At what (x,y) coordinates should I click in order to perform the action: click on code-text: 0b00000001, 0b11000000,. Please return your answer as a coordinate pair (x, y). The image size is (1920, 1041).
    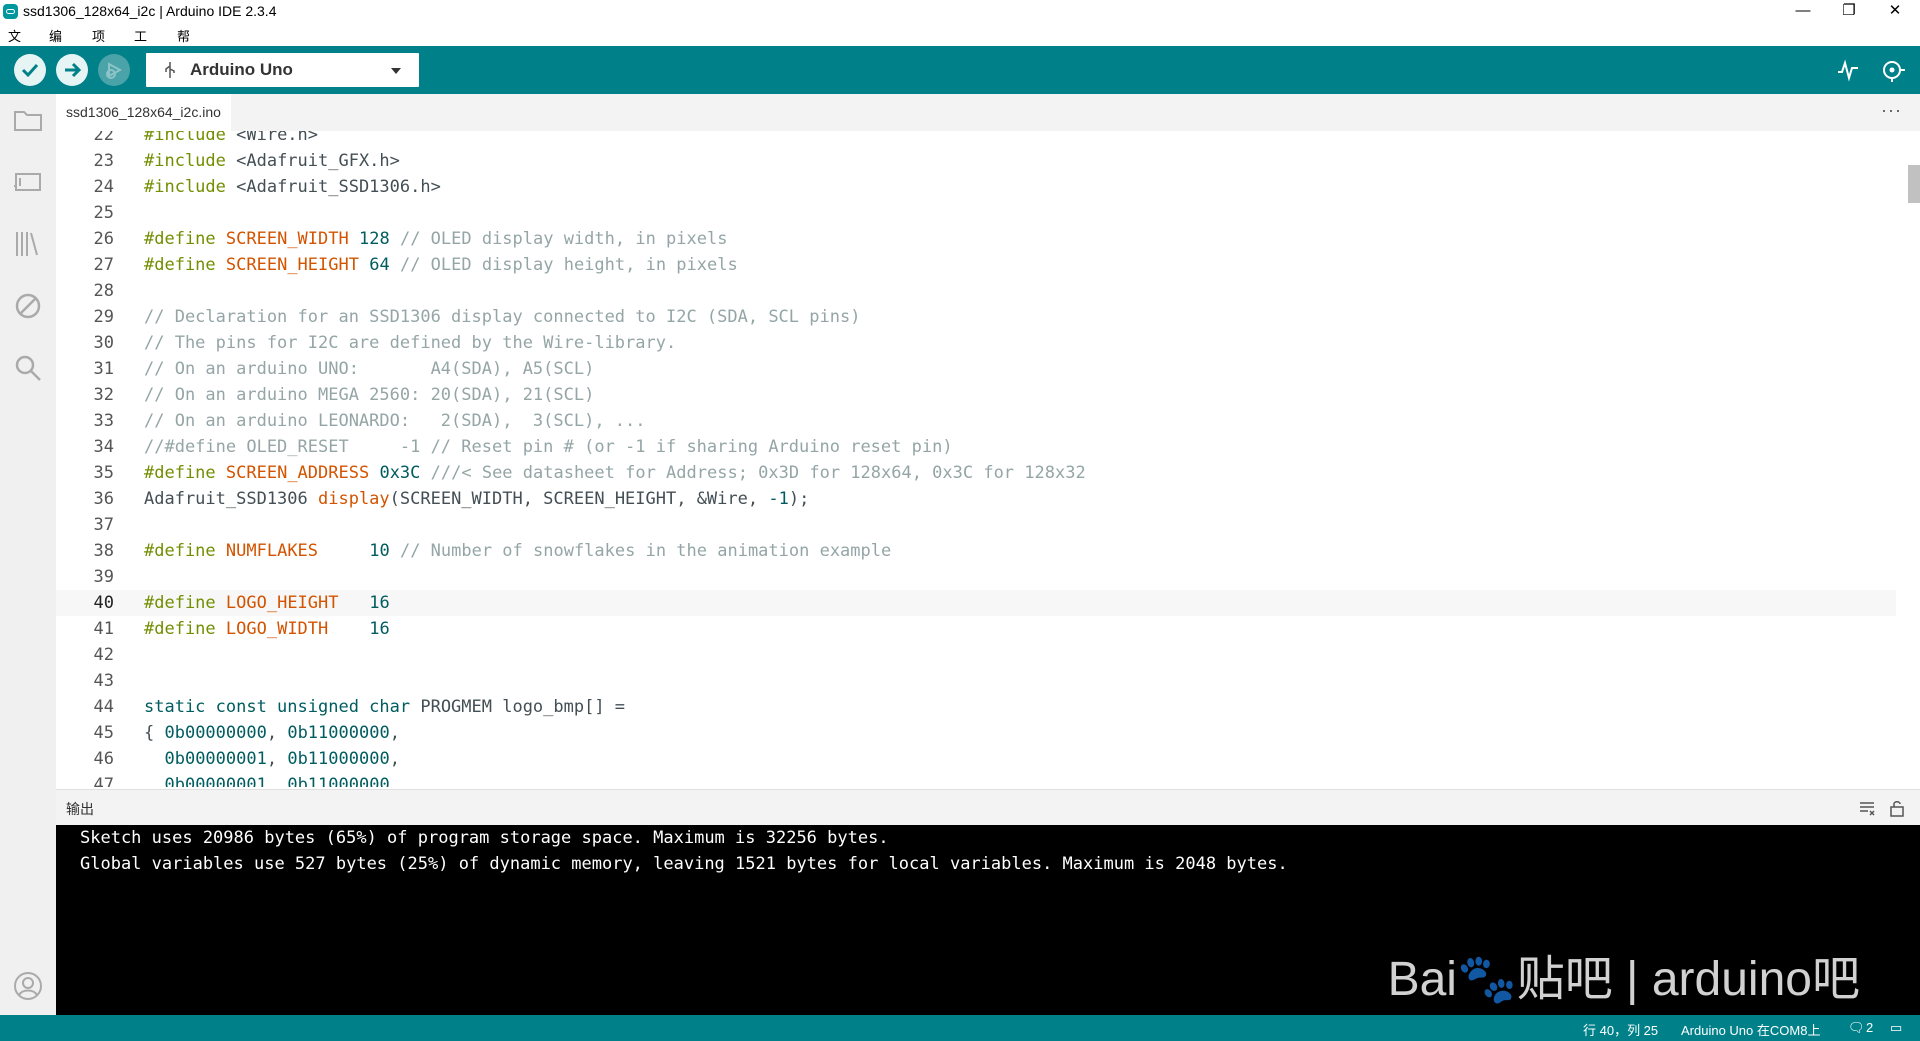
    Looking at the image, I should click on (282, 781).